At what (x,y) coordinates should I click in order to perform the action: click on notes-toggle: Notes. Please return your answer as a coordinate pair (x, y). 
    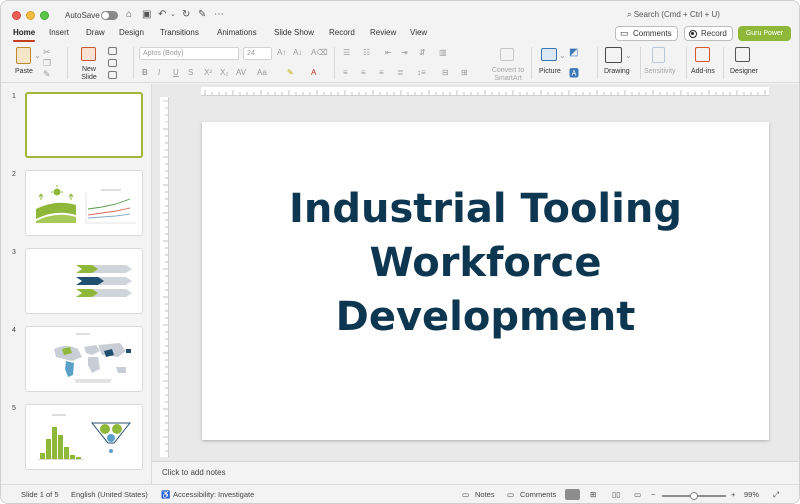
    Looking at the image, I should click on (485, 494).